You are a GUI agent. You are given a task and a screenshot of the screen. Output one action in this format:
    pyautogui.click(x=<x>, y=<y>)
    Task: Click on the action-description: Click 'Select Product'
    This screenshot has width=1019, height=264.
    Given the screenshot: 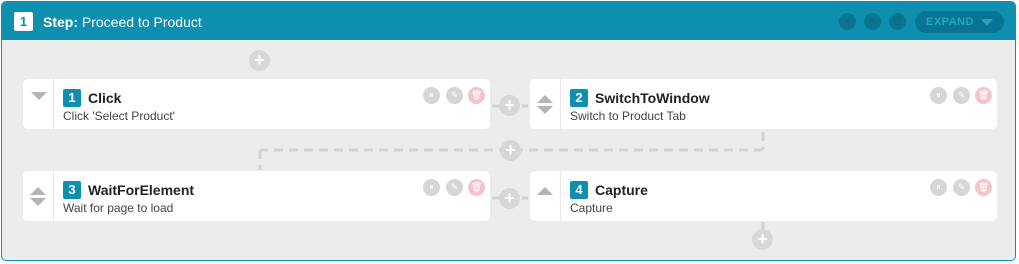 What is the action you would take?
    pyautogui.click(x=119, y=116)
    